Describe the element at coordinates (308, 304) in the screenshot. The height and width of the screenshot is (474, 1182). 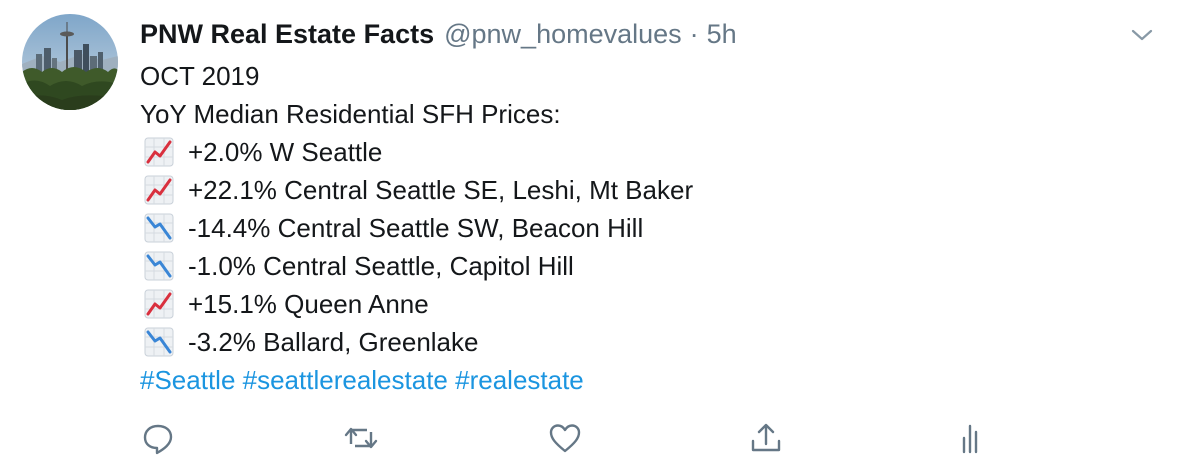
I see `tweet-line-text: +15.1% Queen Anne` at that location.